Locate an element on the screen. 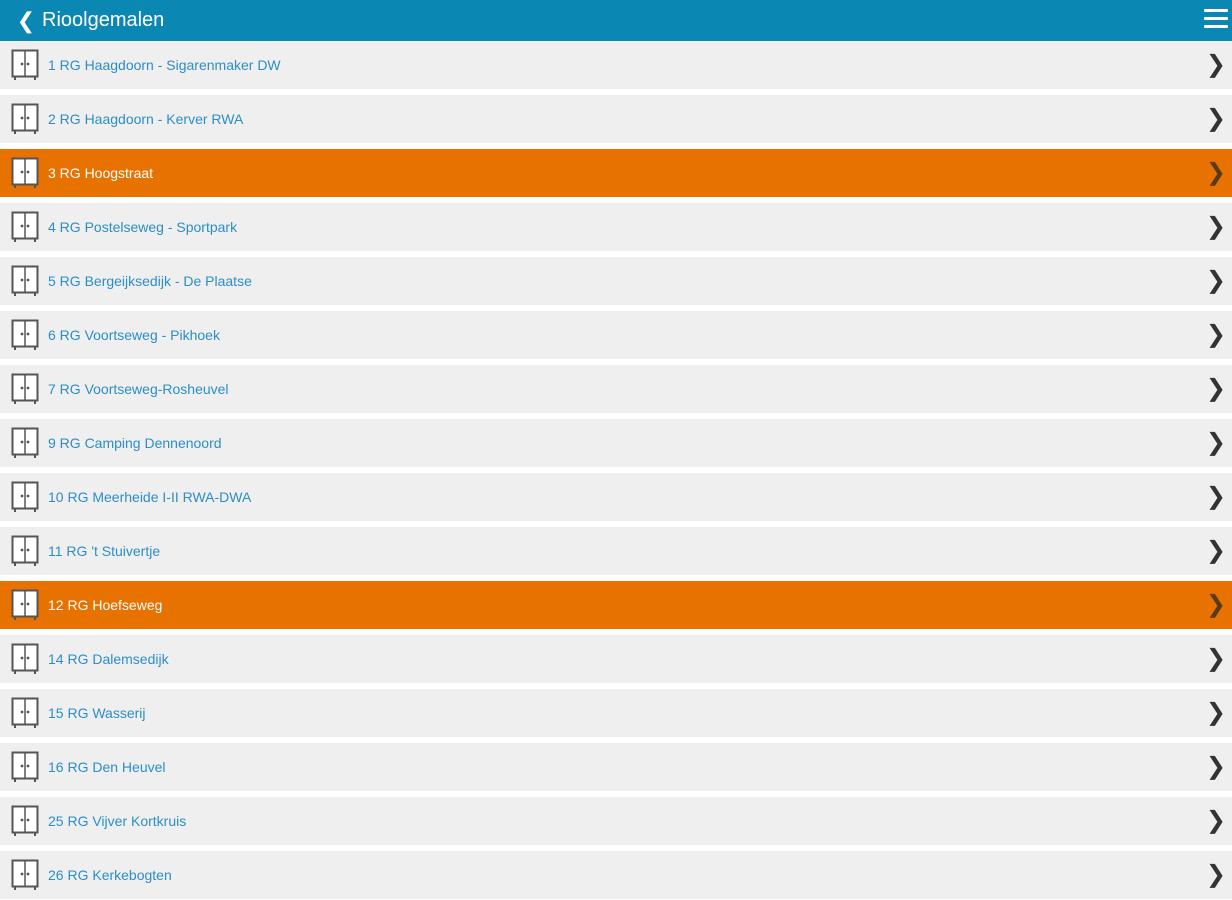  list-item-label: 16 RG Den Heuvel is located at coordinates (107, 767).